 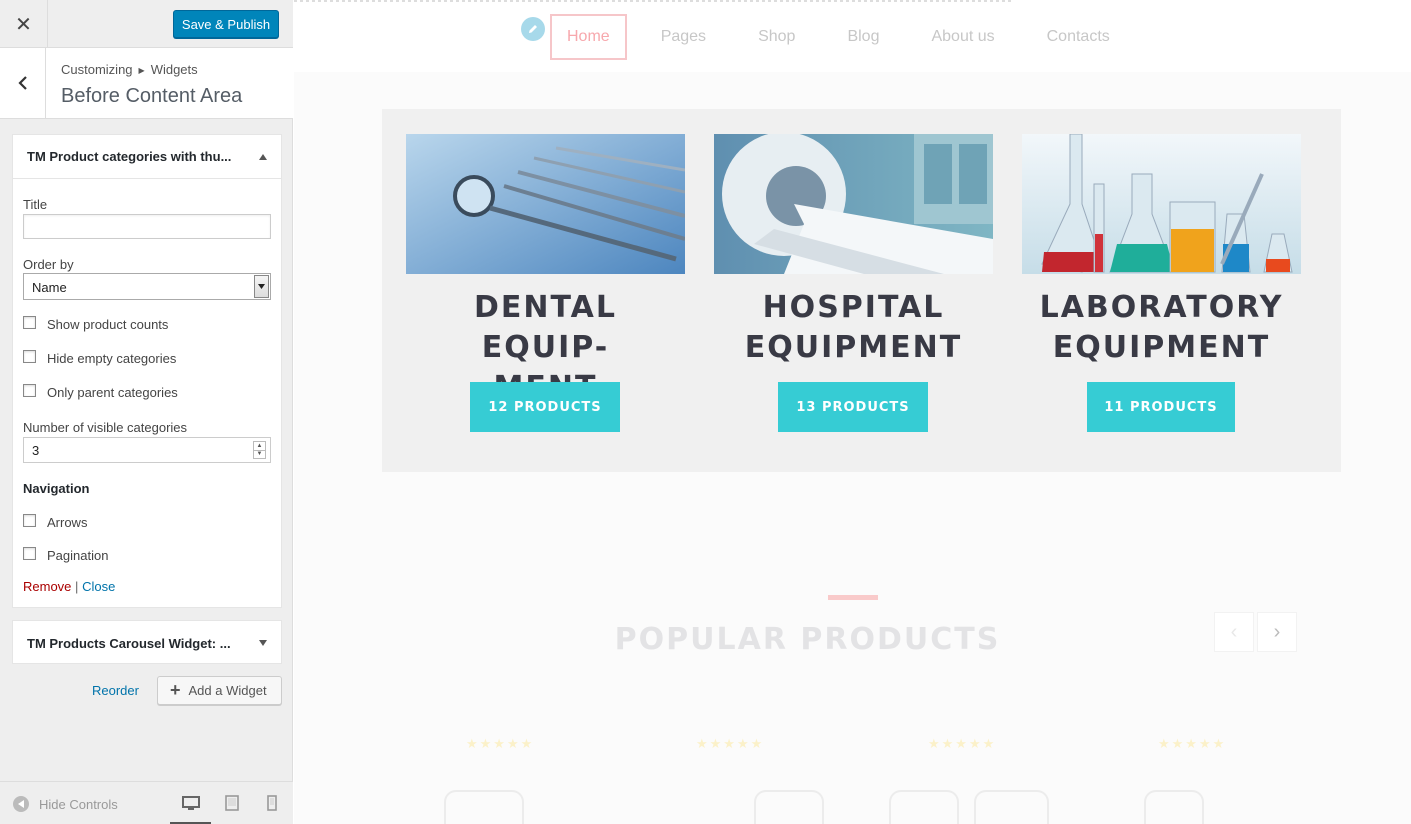 What do you see at coordinates (863, 37) in the screenshot?
I see `nav-blog: Blog` at bounding box center [863, 37].